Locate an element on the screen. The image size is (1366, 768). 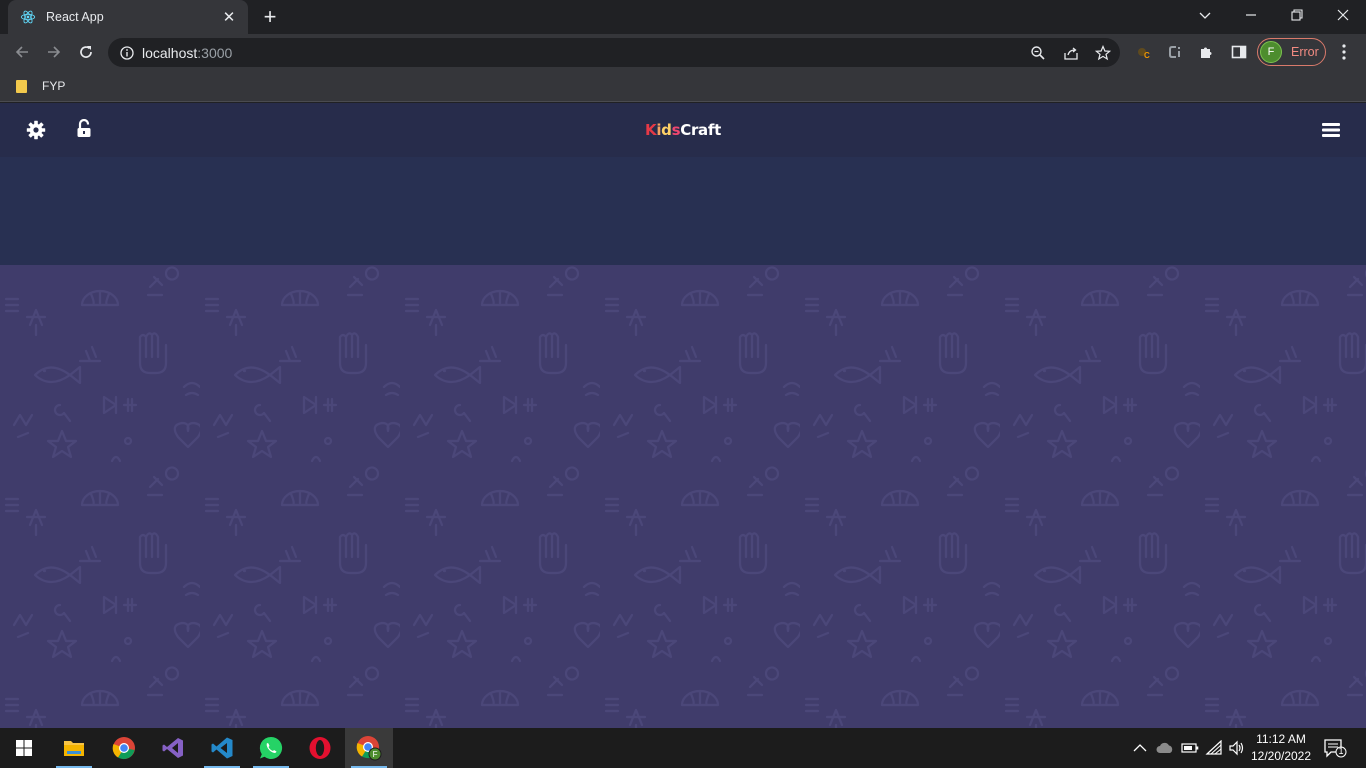
taskbar-vscode is located at coordinates (222, 748).